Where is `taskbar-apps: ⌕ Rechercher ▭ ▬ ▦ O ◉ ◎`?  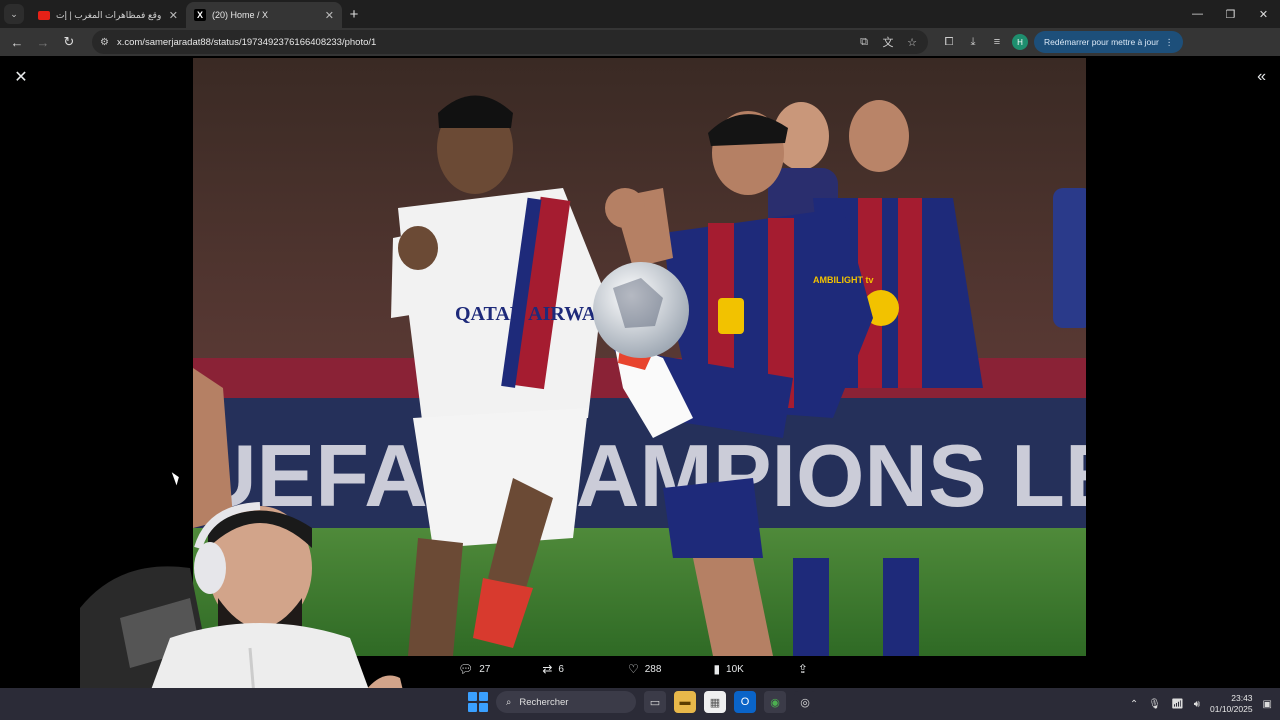
taskbar-apps: ⌕ Rechercher ▭ ▬ ▦ O ◉ ◎ is located at coordinates (642, 702).